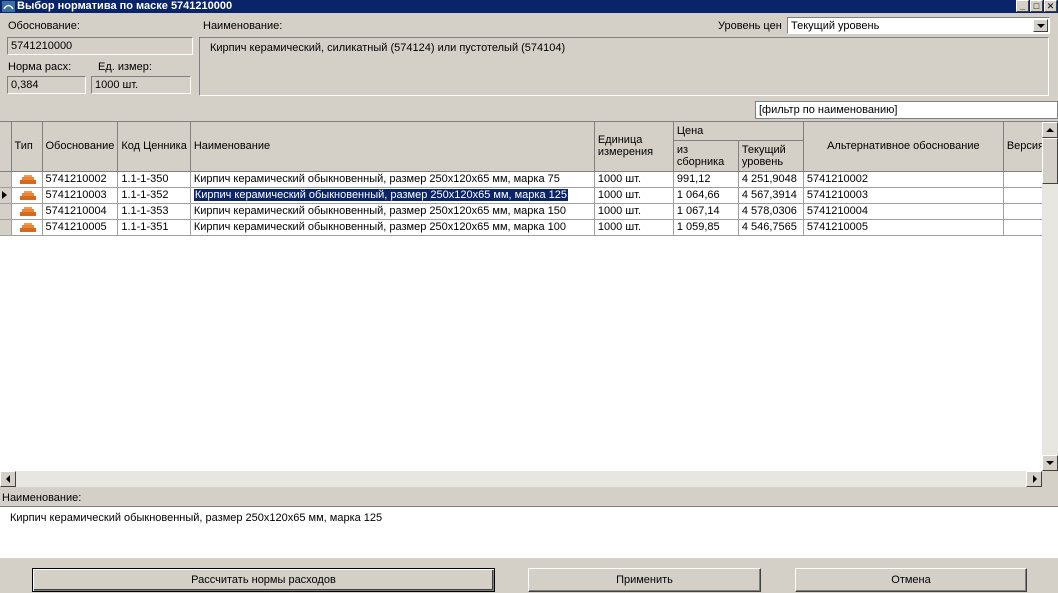  Describe the element at coordinates (1026, 147) in the screenshot. I see `col-header-version: Версия` at that location.